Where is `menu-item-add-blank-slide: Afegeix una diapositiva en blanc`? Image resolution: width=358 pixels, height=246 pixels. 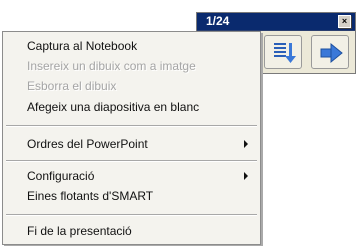
menu-item-add-blank-slide: Afegeix una diapositiva en blanc is located at coordinates (131, 107).